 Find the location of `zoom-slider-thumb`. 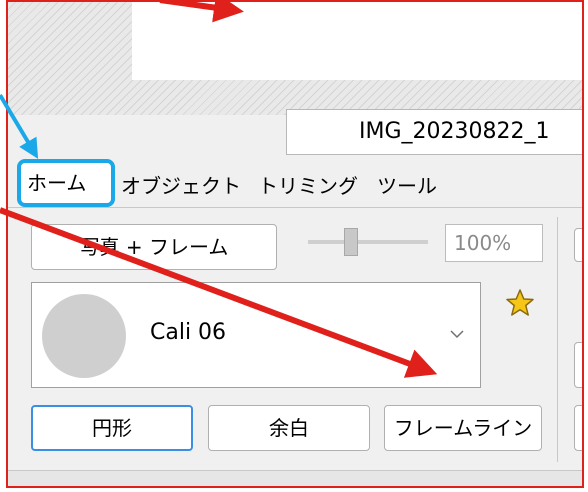

zoom-slider-thumb is located at coordinates (351, 242).